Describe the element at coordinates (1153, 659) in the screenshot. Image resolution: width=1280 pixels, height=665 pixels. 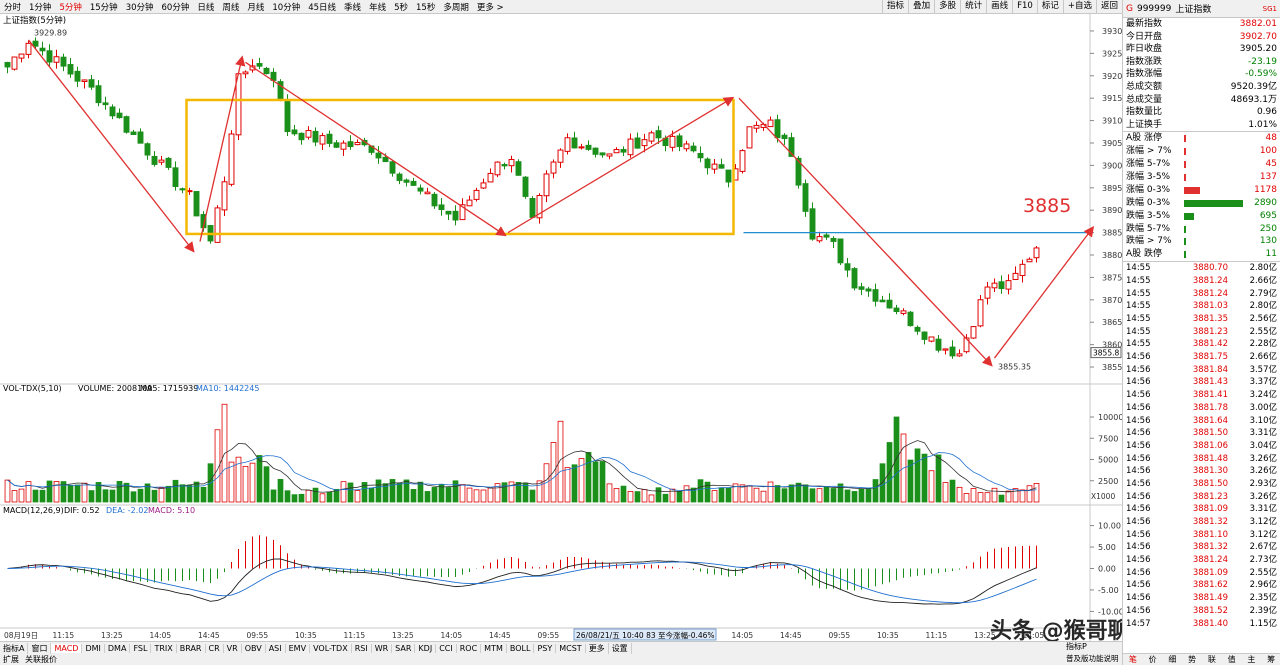
I see `quote-tab: 价` at that location.